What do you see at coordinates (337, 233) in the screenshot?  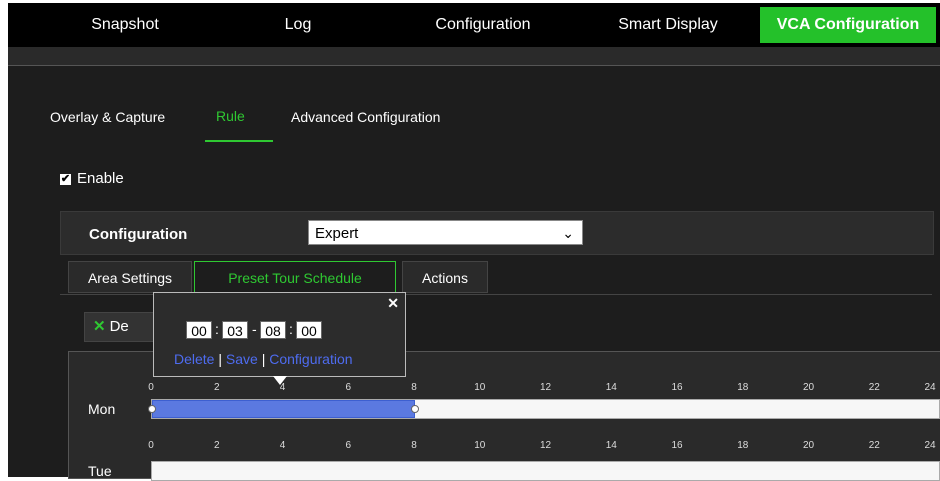 I see `configuration-select-value: Expert` at bounding box center [337, 233].